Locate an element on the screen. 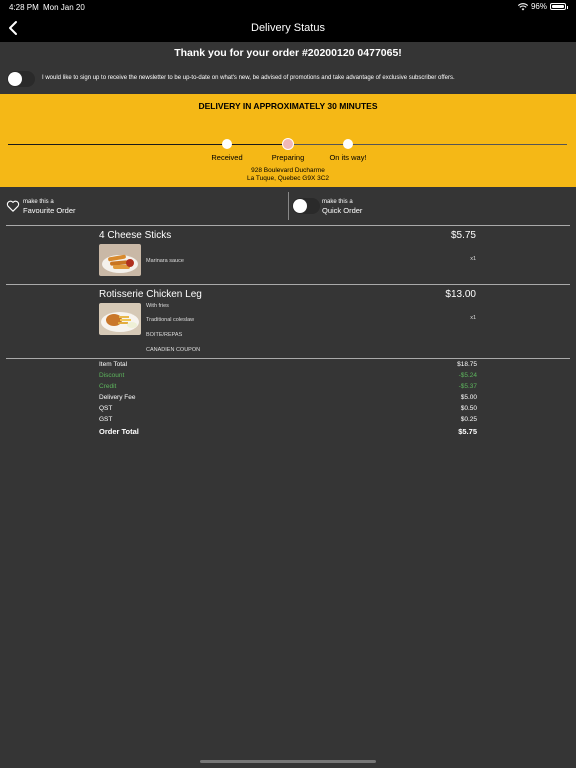  quick-label: Quick Order is located at coordinates (342, 210).